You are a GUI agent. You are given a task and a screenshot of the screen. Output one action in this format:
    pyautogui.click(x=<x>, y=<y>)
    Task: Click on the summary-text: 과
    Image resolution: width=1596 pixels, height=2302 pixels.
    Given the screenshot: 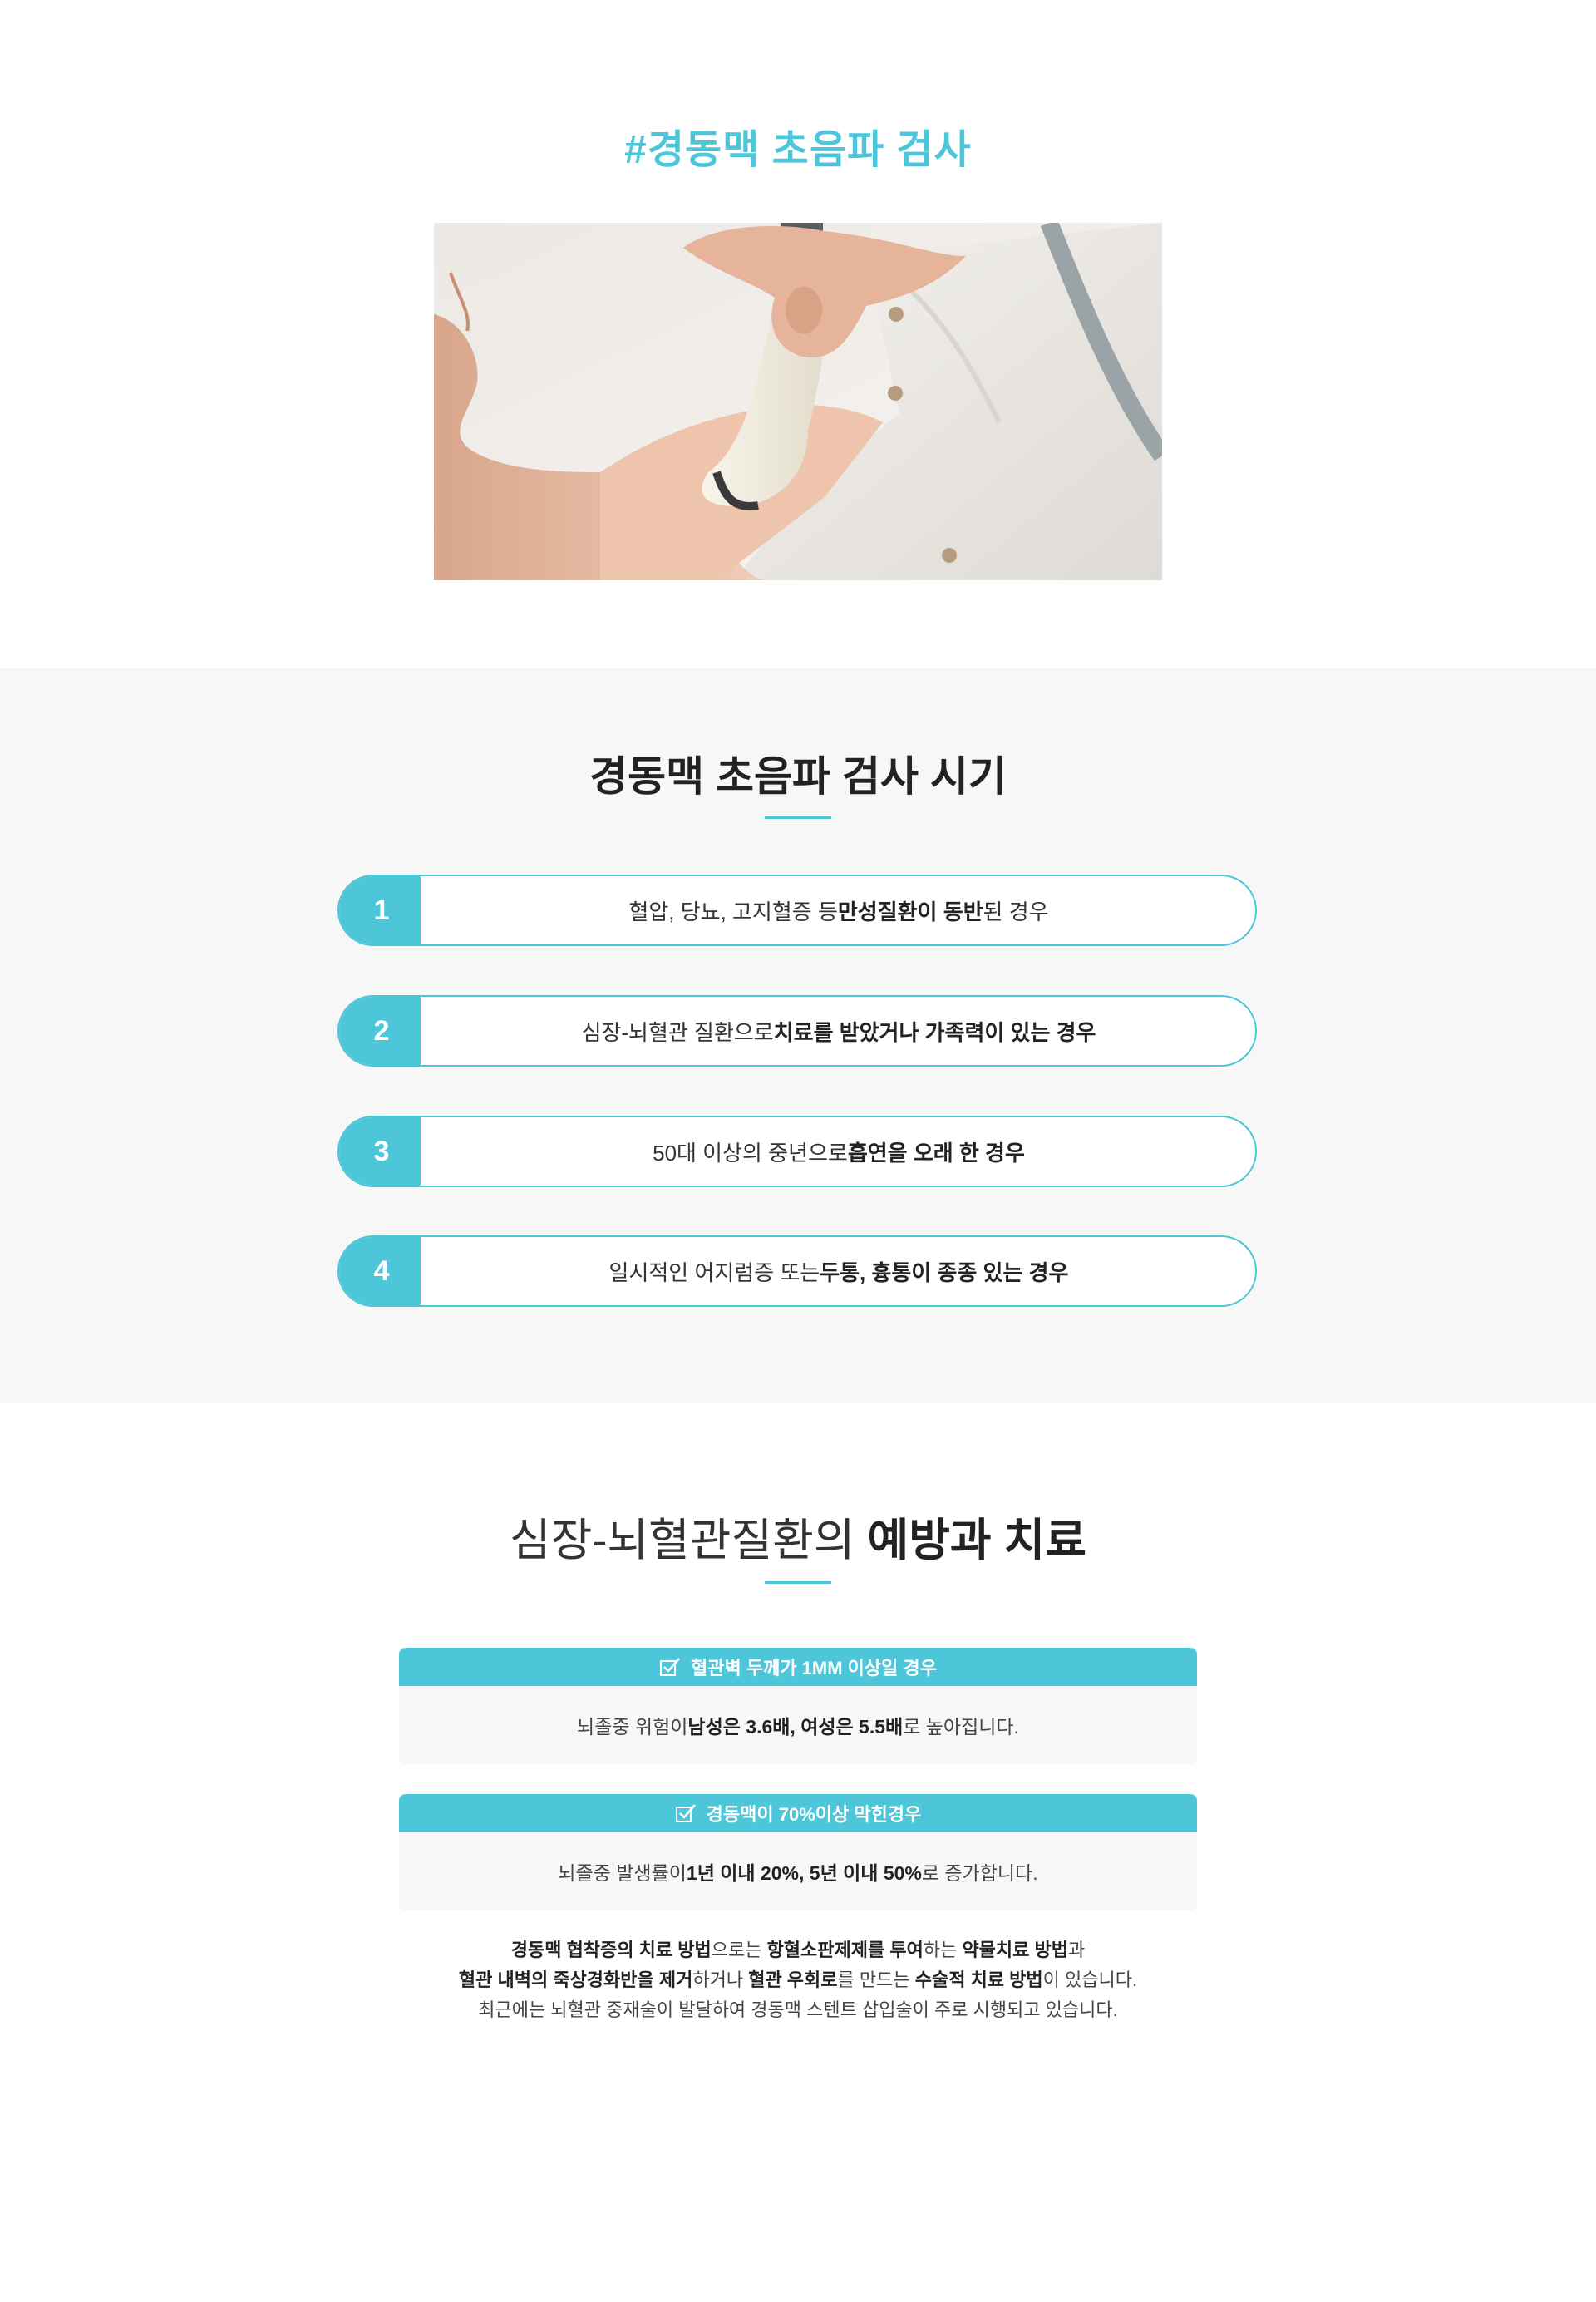 What is the action you would take?
    pyautogui.click(x=1077, y=1950)
    